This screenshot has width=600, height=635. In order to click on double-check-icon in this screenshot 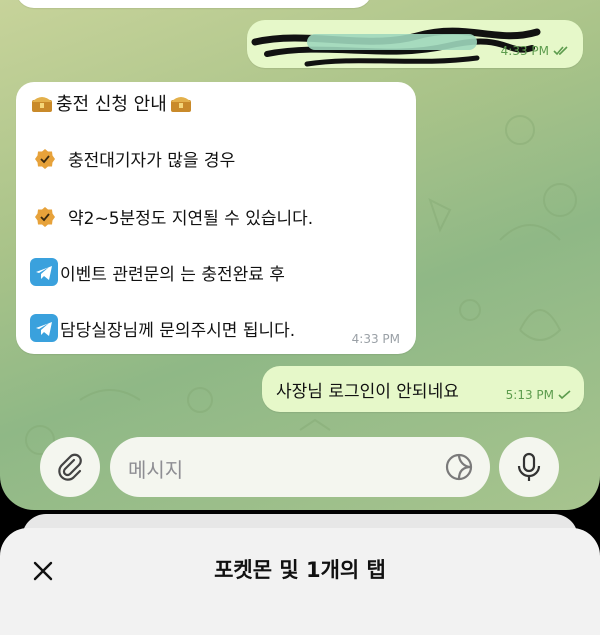, I will do `click(560, 51)`.